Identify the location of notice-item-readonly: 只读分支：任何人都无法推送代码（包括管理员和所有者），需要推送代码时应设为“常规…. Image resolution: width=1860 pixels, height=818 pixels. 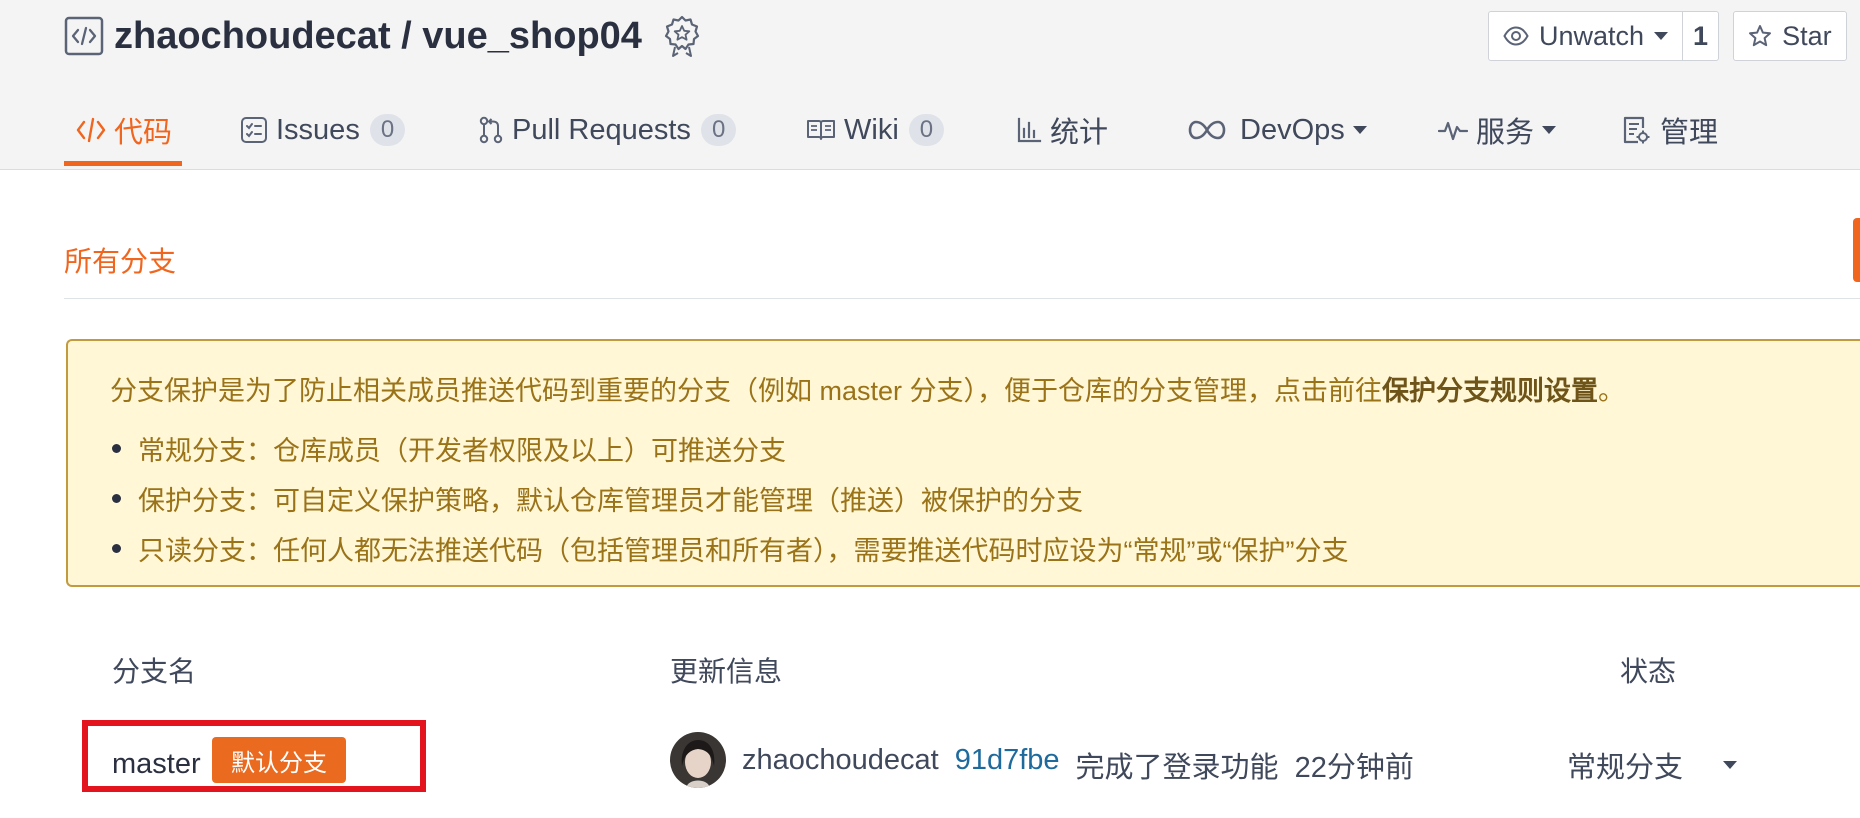
(729, 554).